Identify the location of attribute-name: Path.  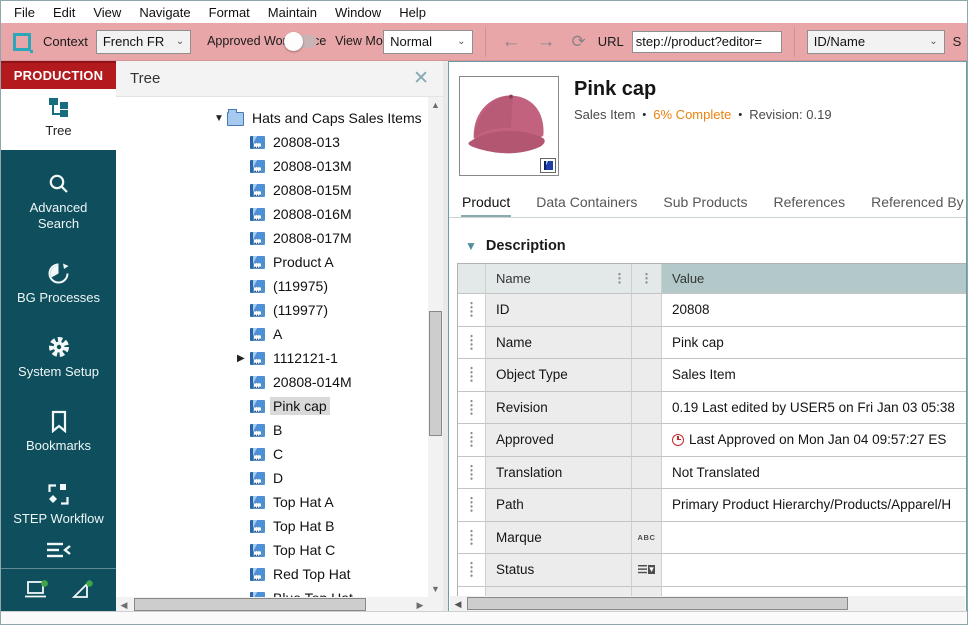
(559, 505).